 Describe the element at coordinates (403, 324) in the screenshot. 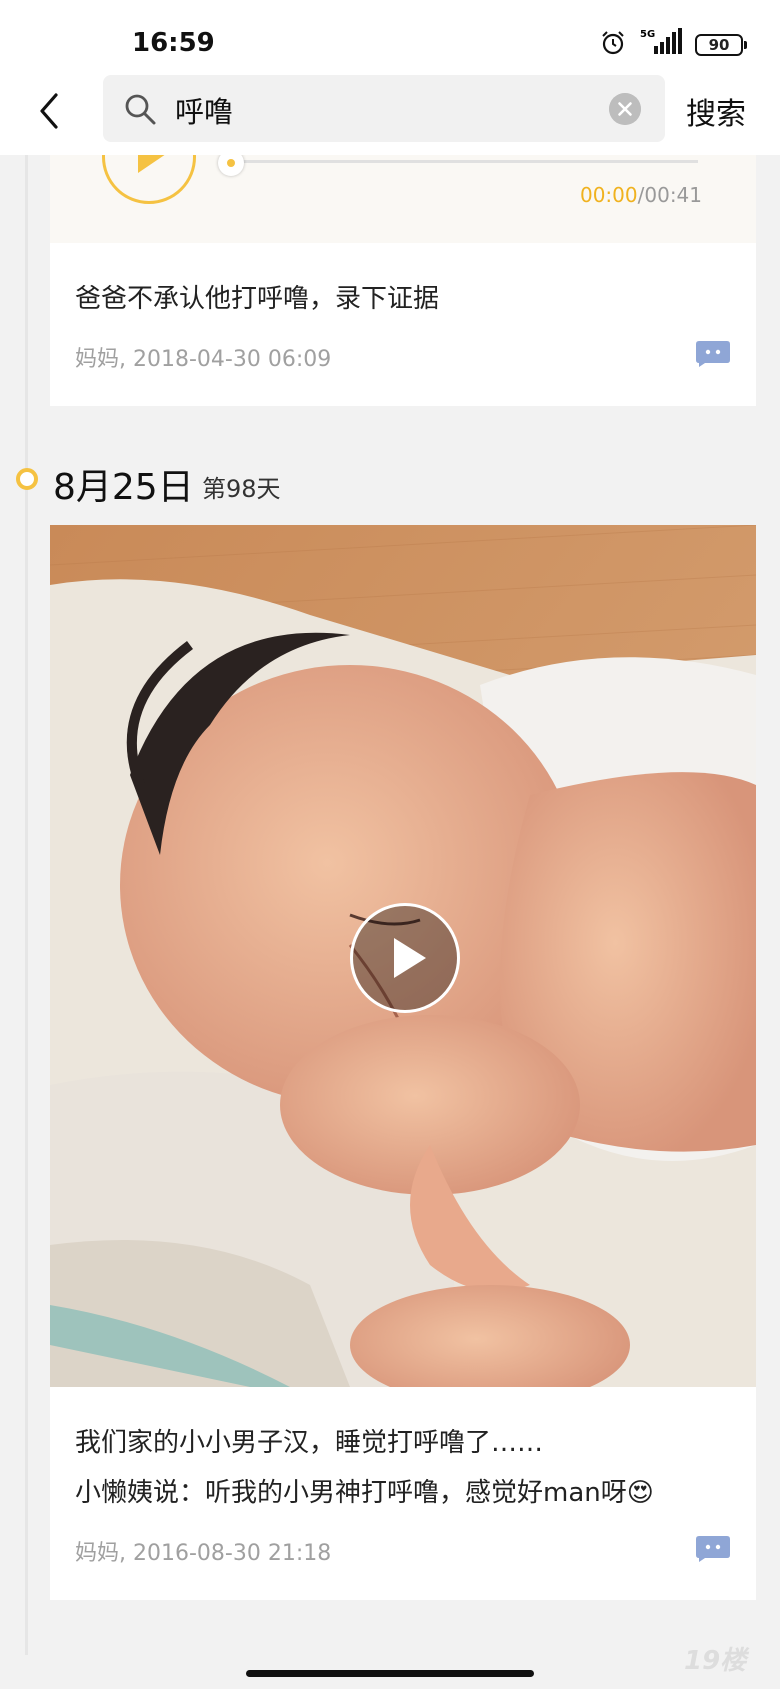

I see `post-card: 爸爸不承认他打呼噜，录下证据 妈妈, 2018-04-30 06:09` at that location.